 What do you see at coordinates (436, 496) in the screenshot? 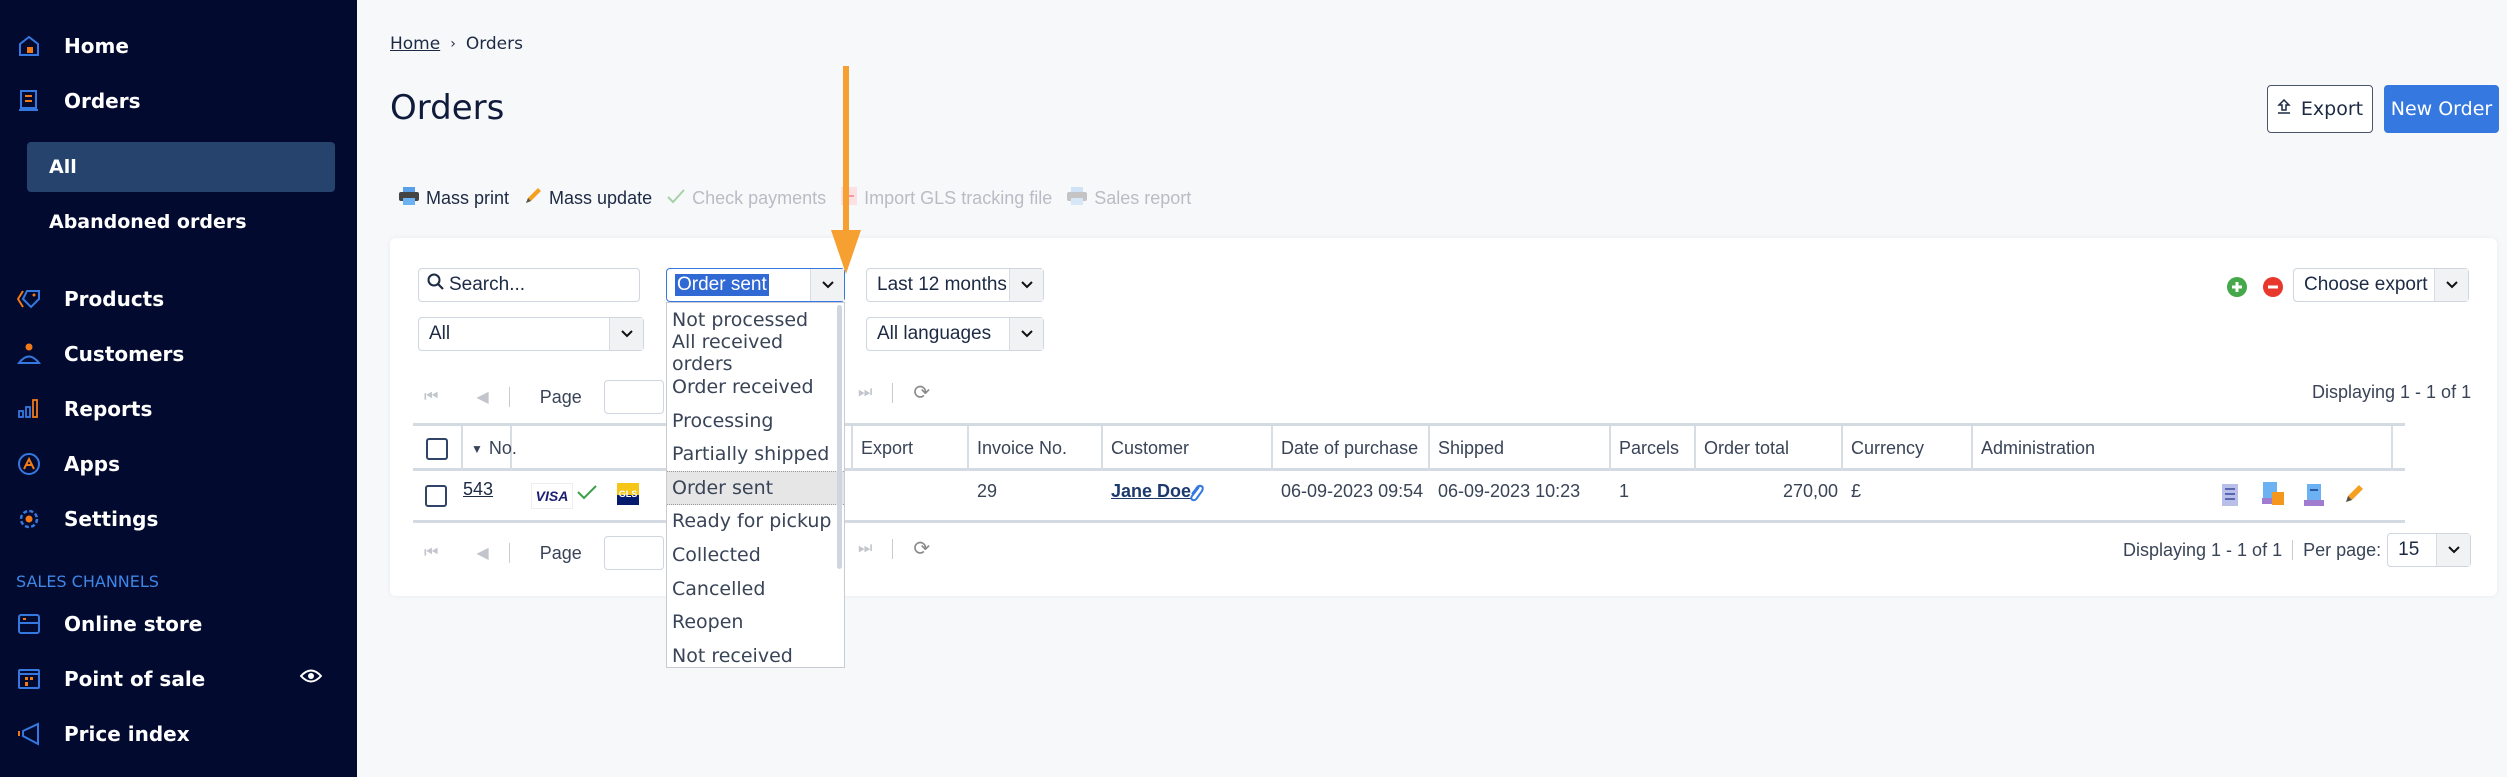
I see `row-checkbox` at bounding box center [436, 496].